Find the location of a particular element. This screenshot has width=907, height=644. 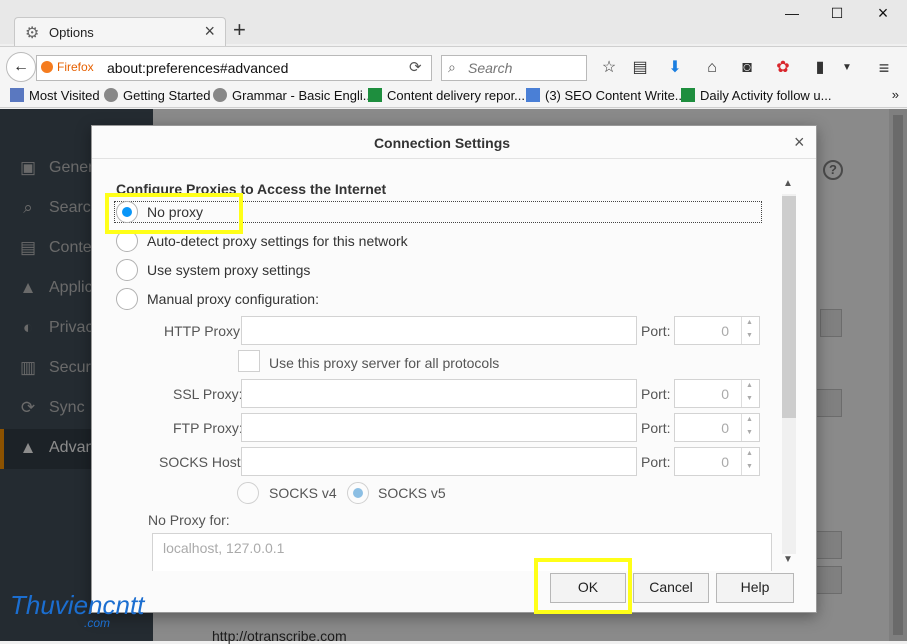

socks-v5-label: SOCKS v5 is located at coordinates (412, 493).